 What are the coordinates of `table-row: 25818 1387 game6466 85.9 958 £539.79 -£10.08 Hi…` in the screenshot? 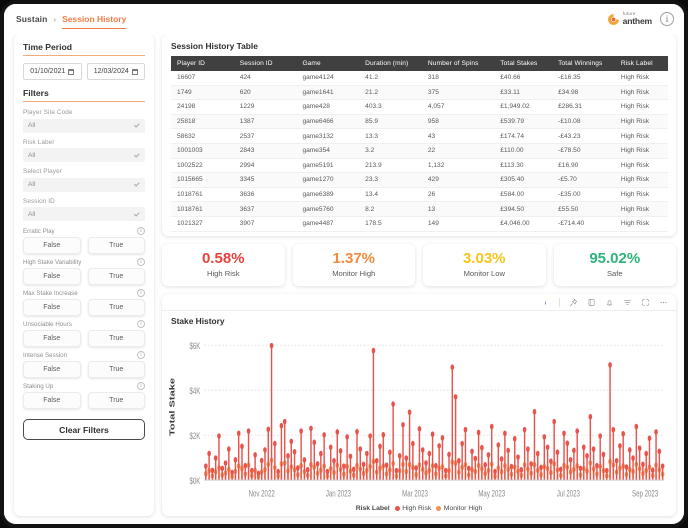 It's located at (419, 122).